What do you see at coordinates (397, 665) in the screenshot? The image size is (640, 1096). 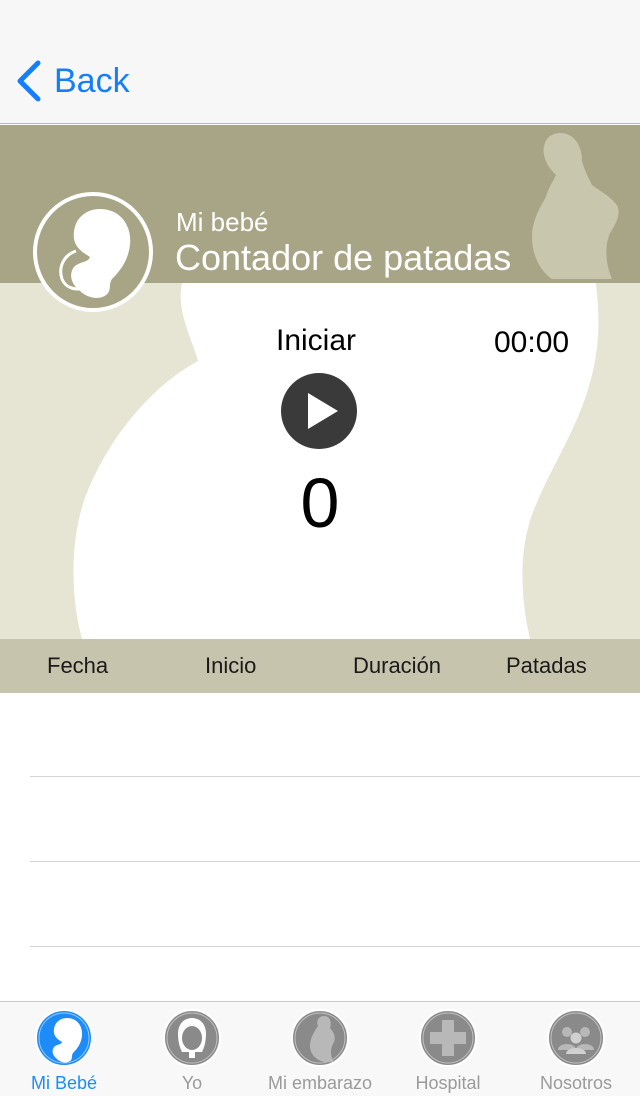 I see `column-header-duracion: Duración` at bounding box center [397, 665].